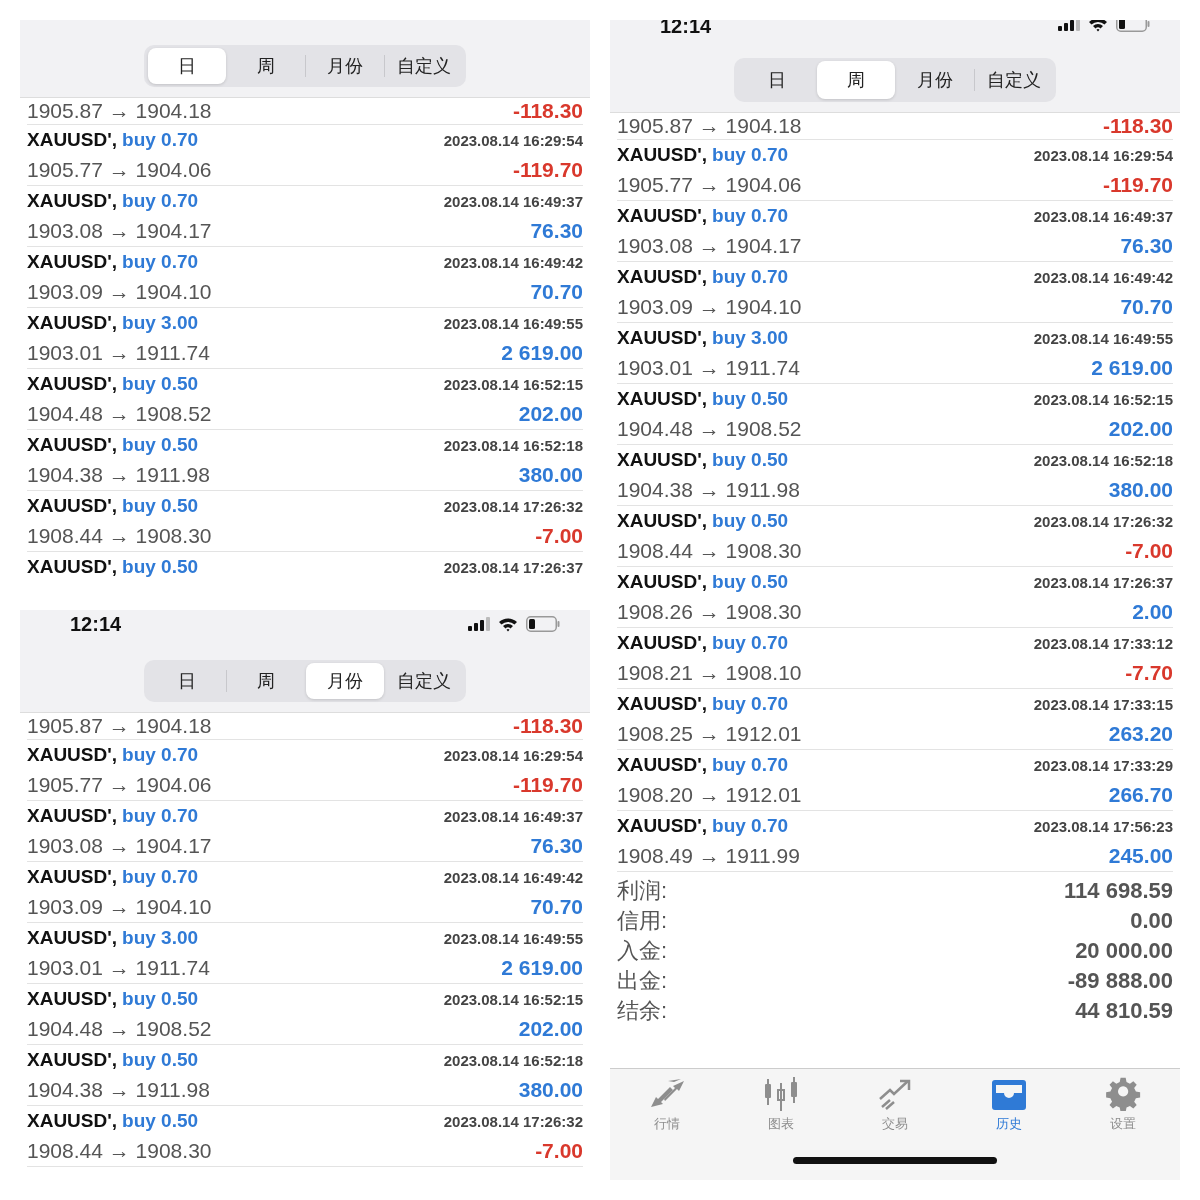  What do you see at coordinates (1123, 1094) in the screenshot?
I see `settings-icon` at bounding box center [1123, 1094].